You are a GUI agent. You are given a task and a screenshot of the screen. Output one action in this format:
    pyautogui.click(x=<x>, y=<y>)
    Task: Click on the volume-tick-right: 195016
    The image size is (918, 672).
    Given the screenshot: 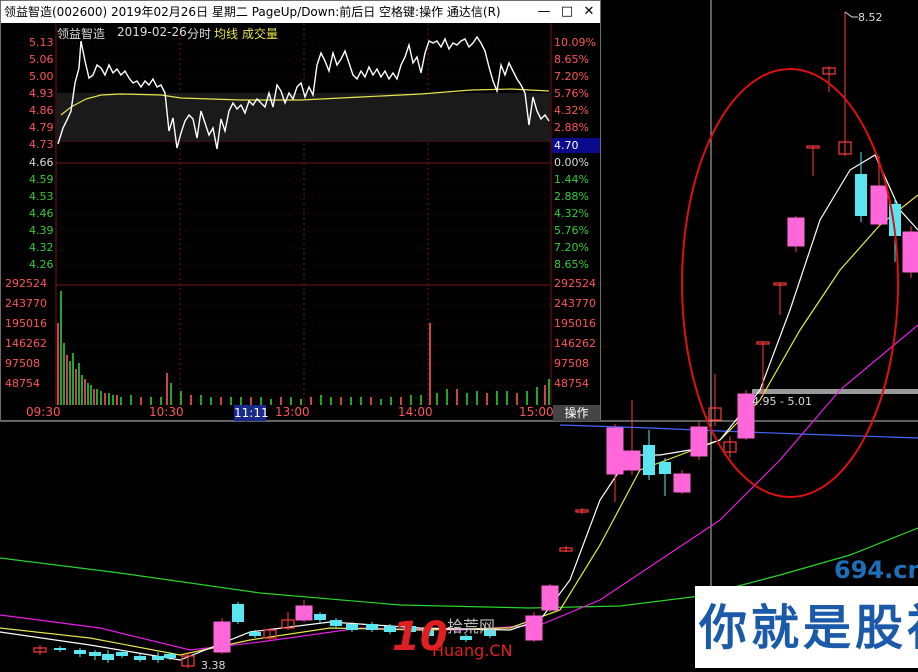 What is the action you would take?
    pyautogui.click(x=575, y=323)
    